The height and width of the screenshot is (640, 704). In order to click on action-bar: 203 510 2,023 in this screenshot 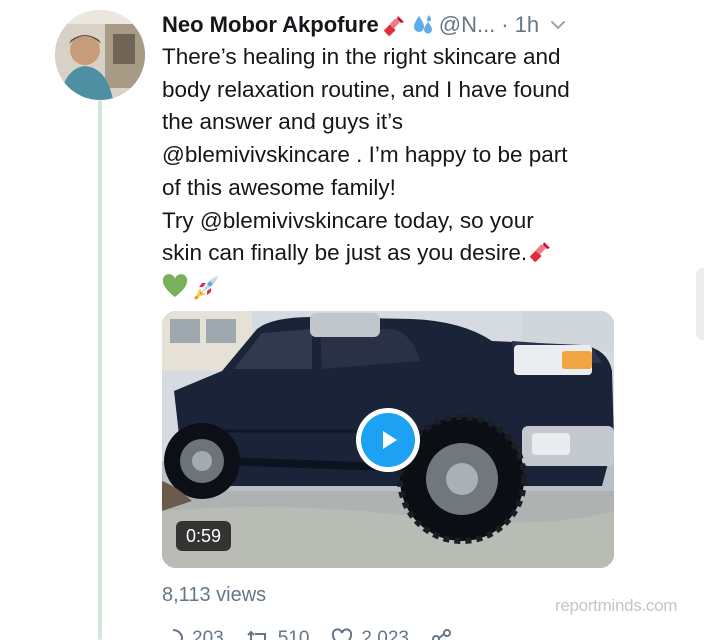, I will do `click(322, 632)`.